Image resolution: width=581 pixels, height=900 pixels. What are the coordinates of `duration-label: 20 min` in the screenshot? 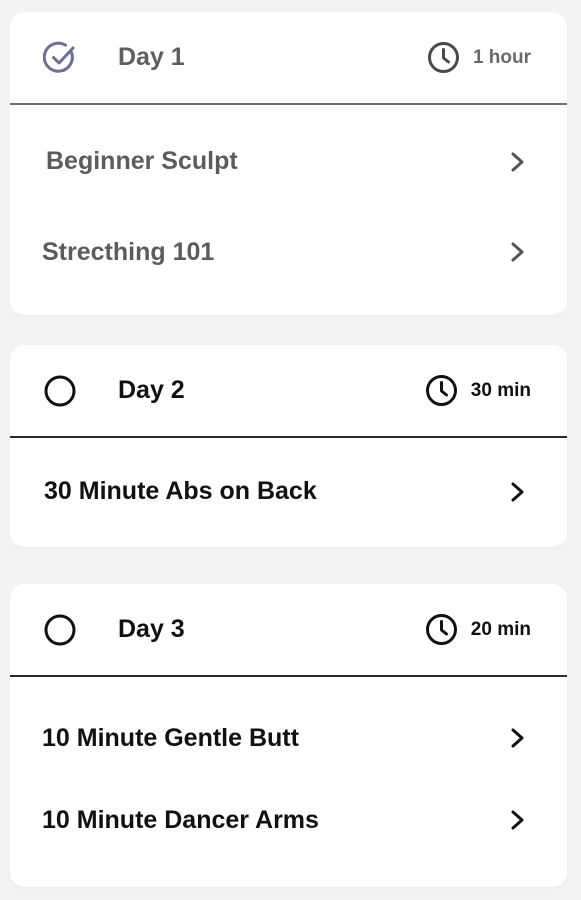 It's located at (500, 629).